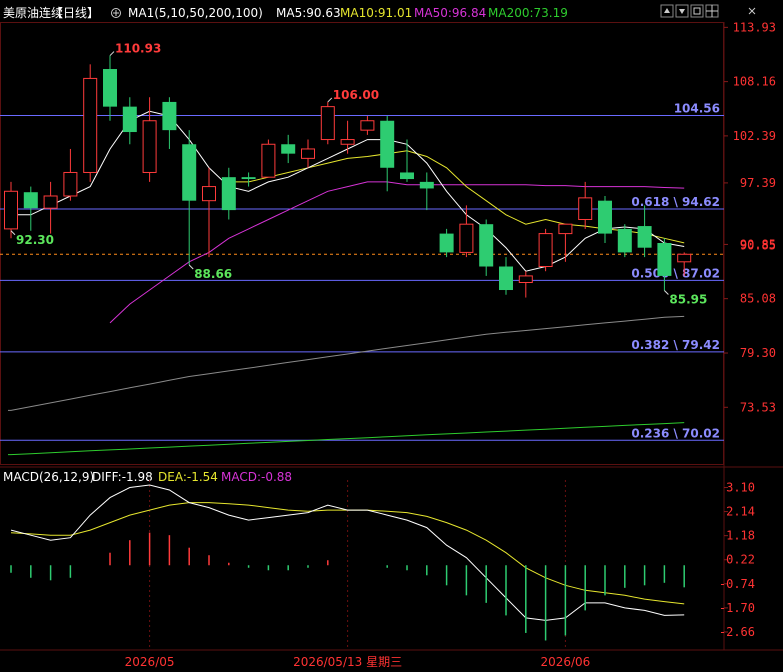  What do you see at coordinates (456, 197) in the screenshot?
I see `ma10-line` at bounding box center [456, 197].